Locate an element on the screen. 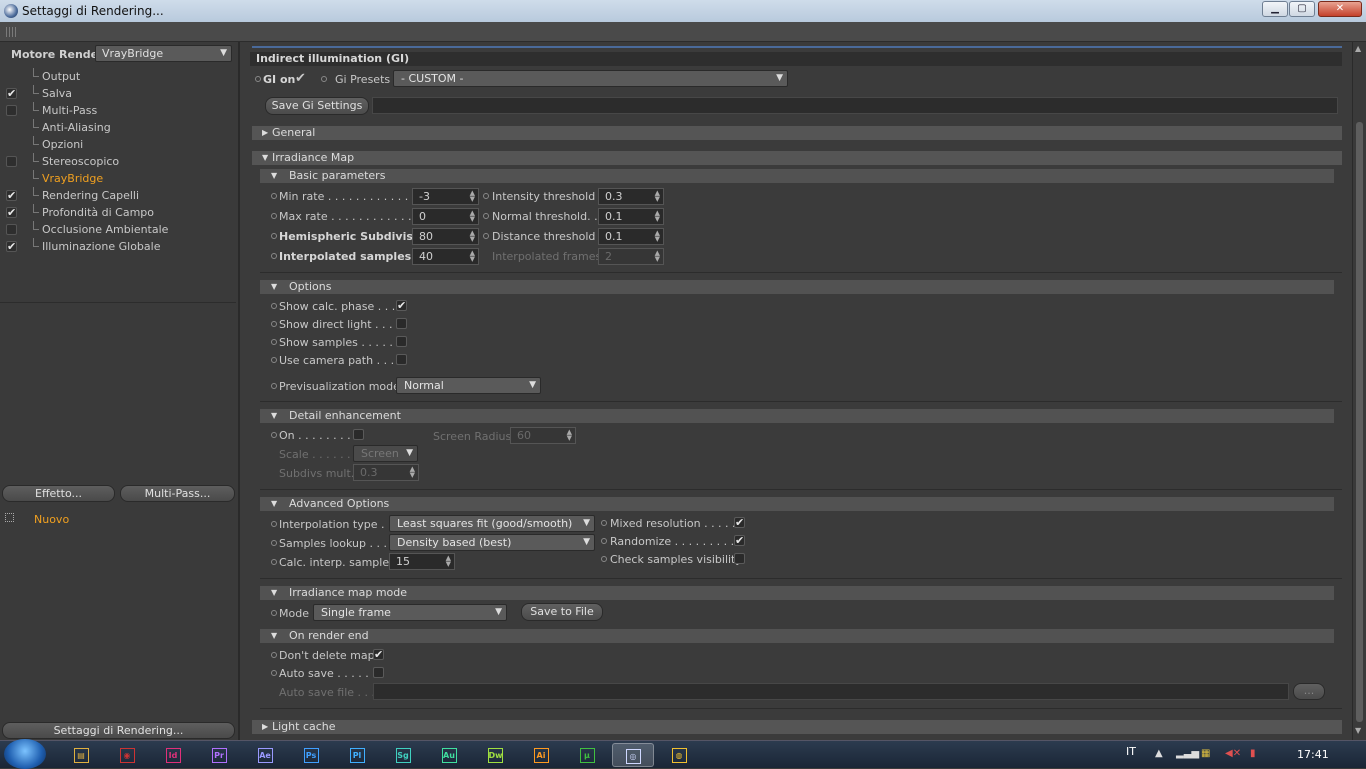 The width and height of the screenshot is (1366, 769). taskbar-speedgrade-button: Sg is located at coordinates (403, 755).